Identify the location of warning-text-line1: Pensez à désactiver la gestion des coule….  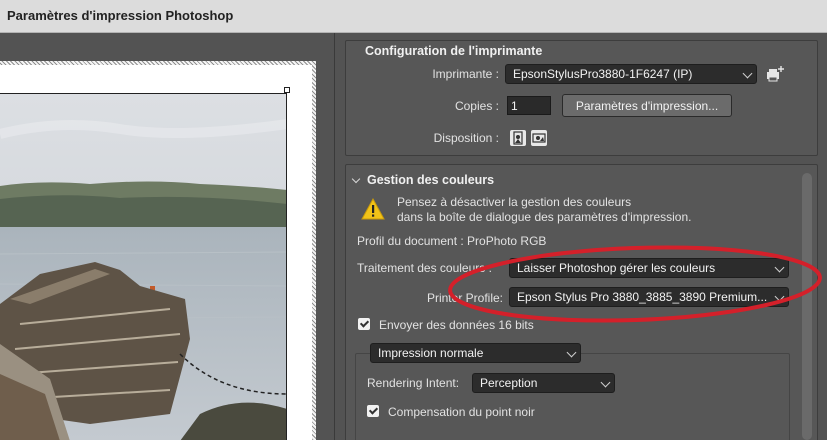
(514, 202).